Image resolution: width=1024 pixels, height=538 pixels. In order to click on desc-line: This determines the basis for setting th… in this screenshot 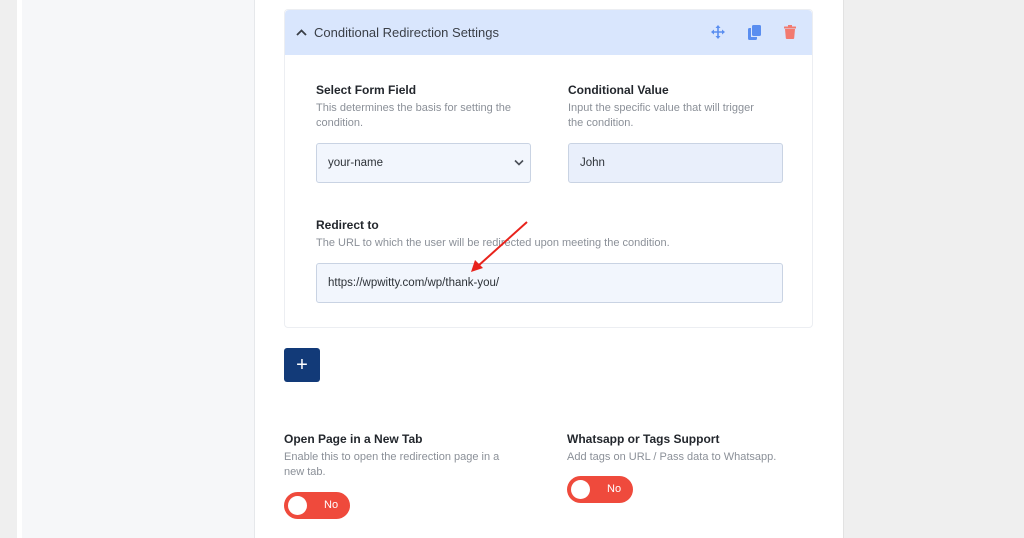, I will do `click(414, 108)`.